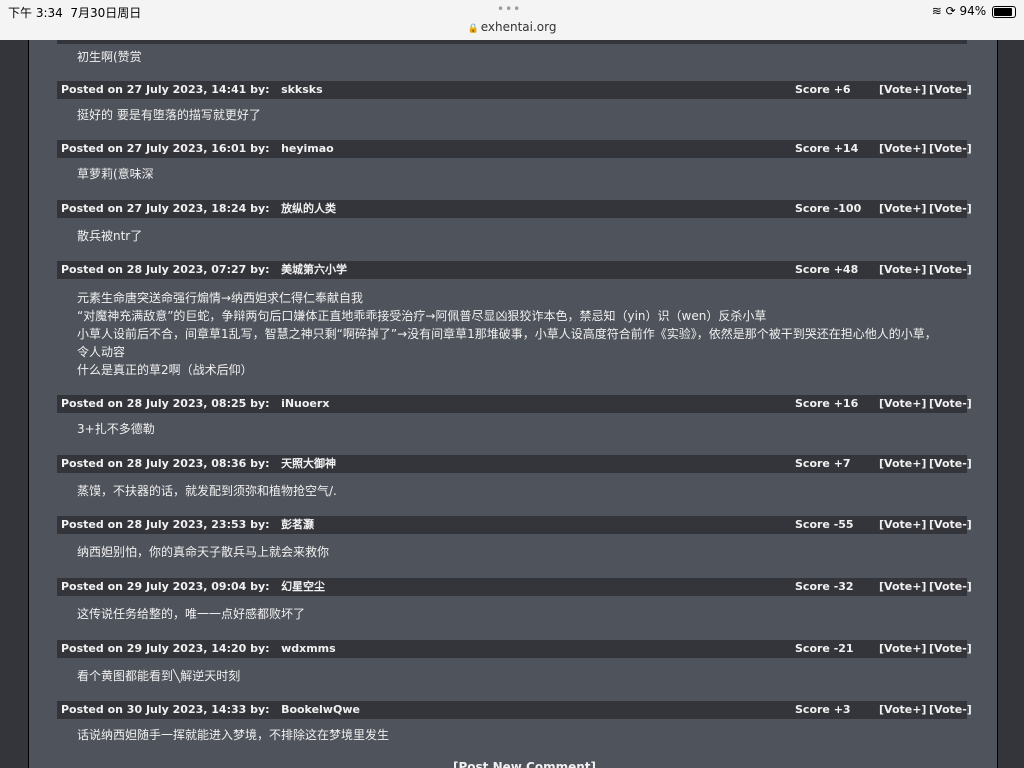 This screenshot has width=1024, height=768. I want to click on comment-text: 看个黄图都能看到╲解逆天时刻, so click(159, 676).